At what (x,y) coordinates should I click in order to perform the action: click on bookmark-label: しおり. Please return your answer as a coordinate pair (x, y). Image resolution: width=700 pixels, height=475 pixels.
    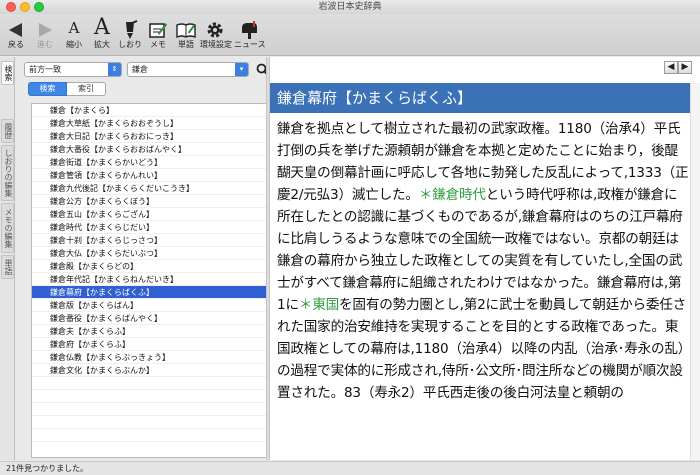
    Looking at the image, I should click on (130, 44).